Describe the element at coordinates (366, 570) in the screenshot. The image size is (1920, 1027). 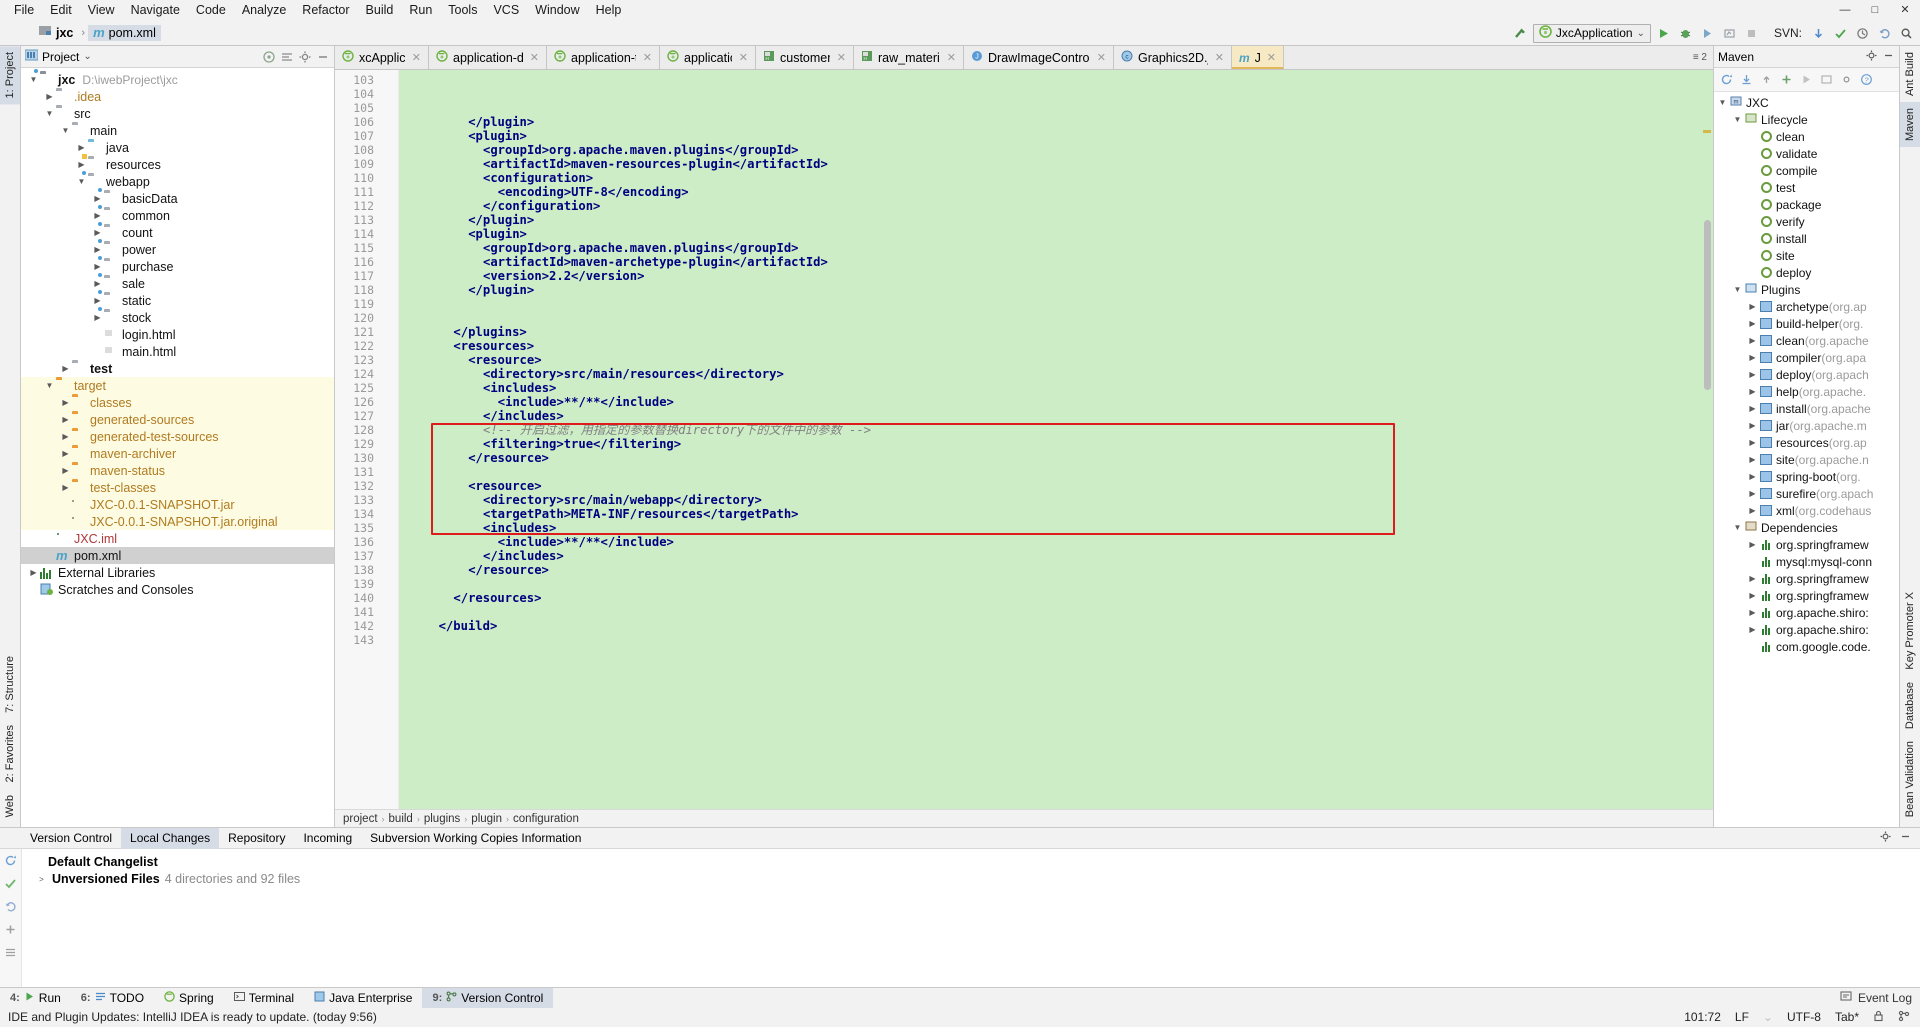
I see `gutter-line-138: 138` at that location.